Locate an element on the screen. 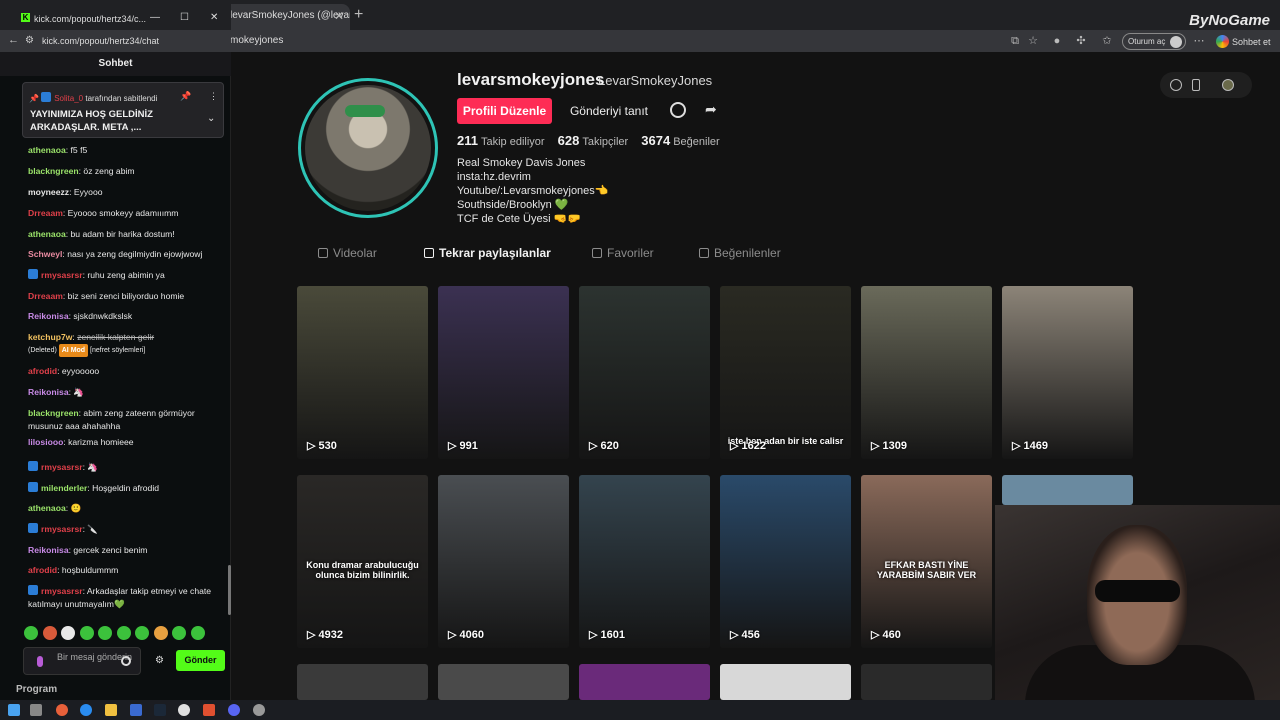  chat-username: lilosiooo is located at coordinates (45, 442).